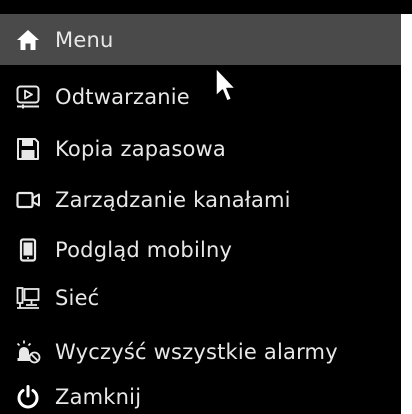  I want to click on power-icon, so click(28, 397).